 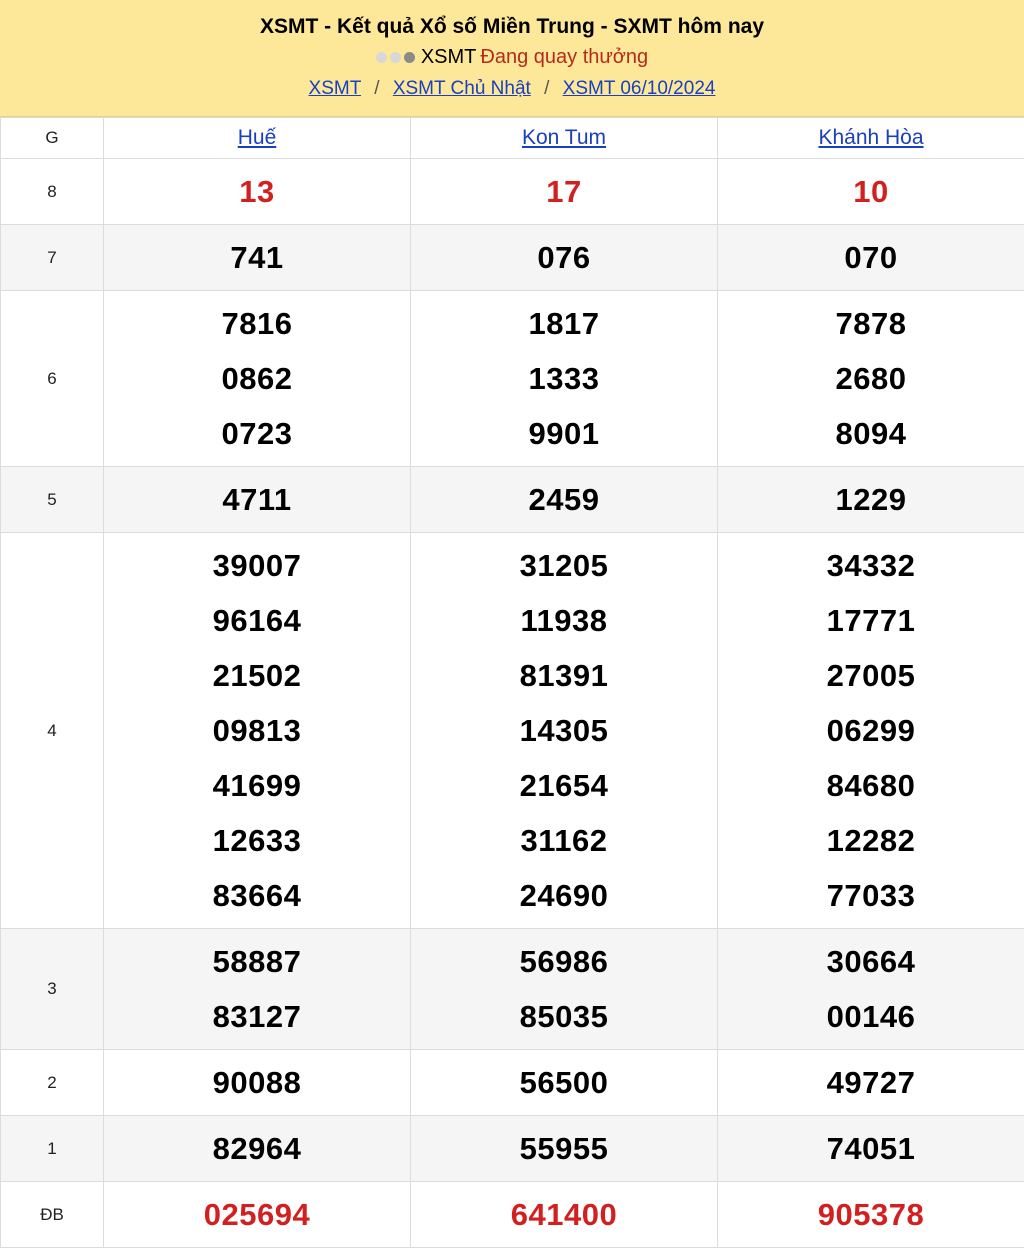 What do you see at coordinates (564, 620) in the screenshot?
I see `result-number: 11938` at bounding box center [564, 620].